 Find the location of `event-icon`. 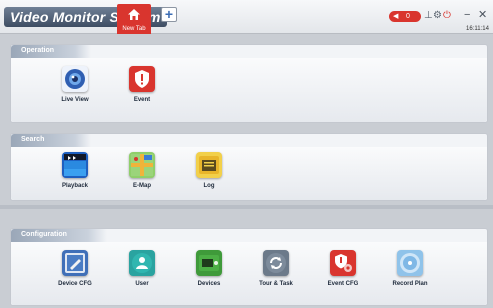

event-icon is located at coordinates (142, 79).